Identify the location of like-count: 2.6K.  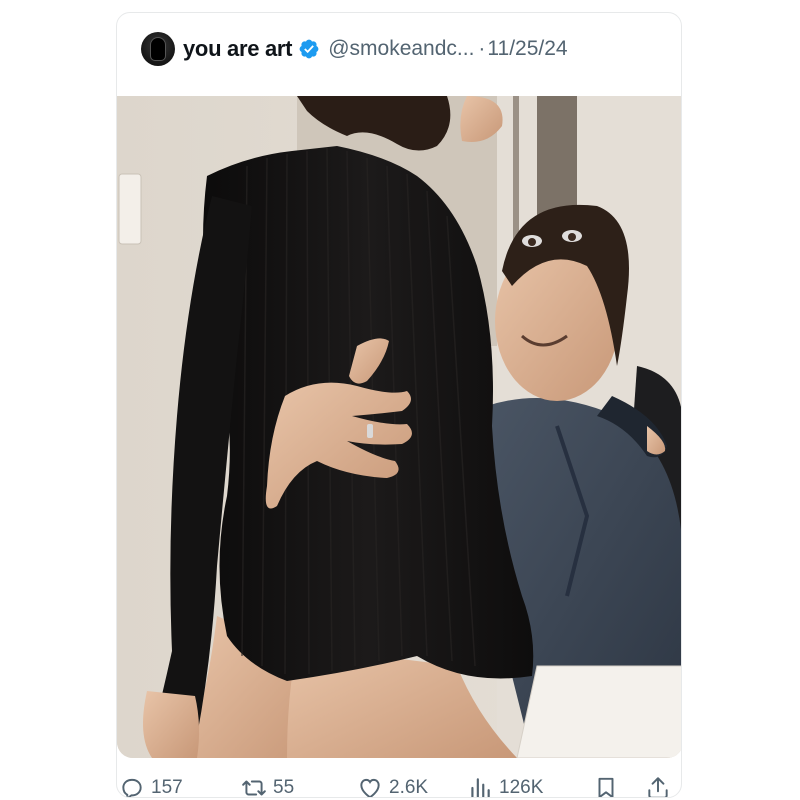
(409, 787).